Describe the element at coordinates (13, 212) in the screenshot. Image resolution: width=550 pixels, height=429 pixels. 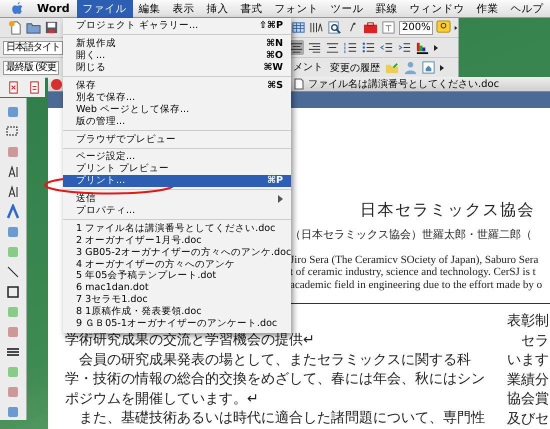
I see `text-art-icon` at that location.